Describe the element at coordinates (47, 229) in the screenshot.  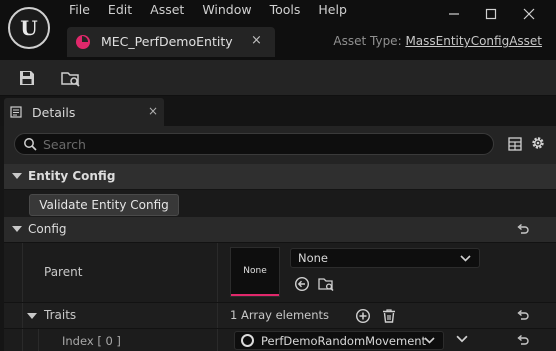
I see `category-label: Config` at that location.